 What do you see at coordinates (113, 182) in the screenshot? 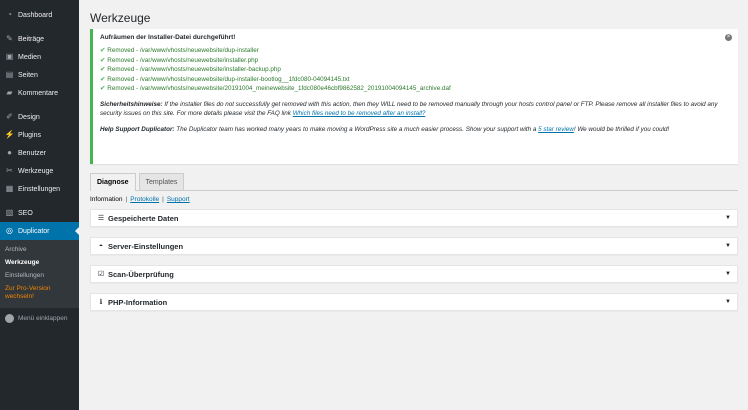
I see `tab-diagnose: Diagnose` at bounding box center [113, 182].